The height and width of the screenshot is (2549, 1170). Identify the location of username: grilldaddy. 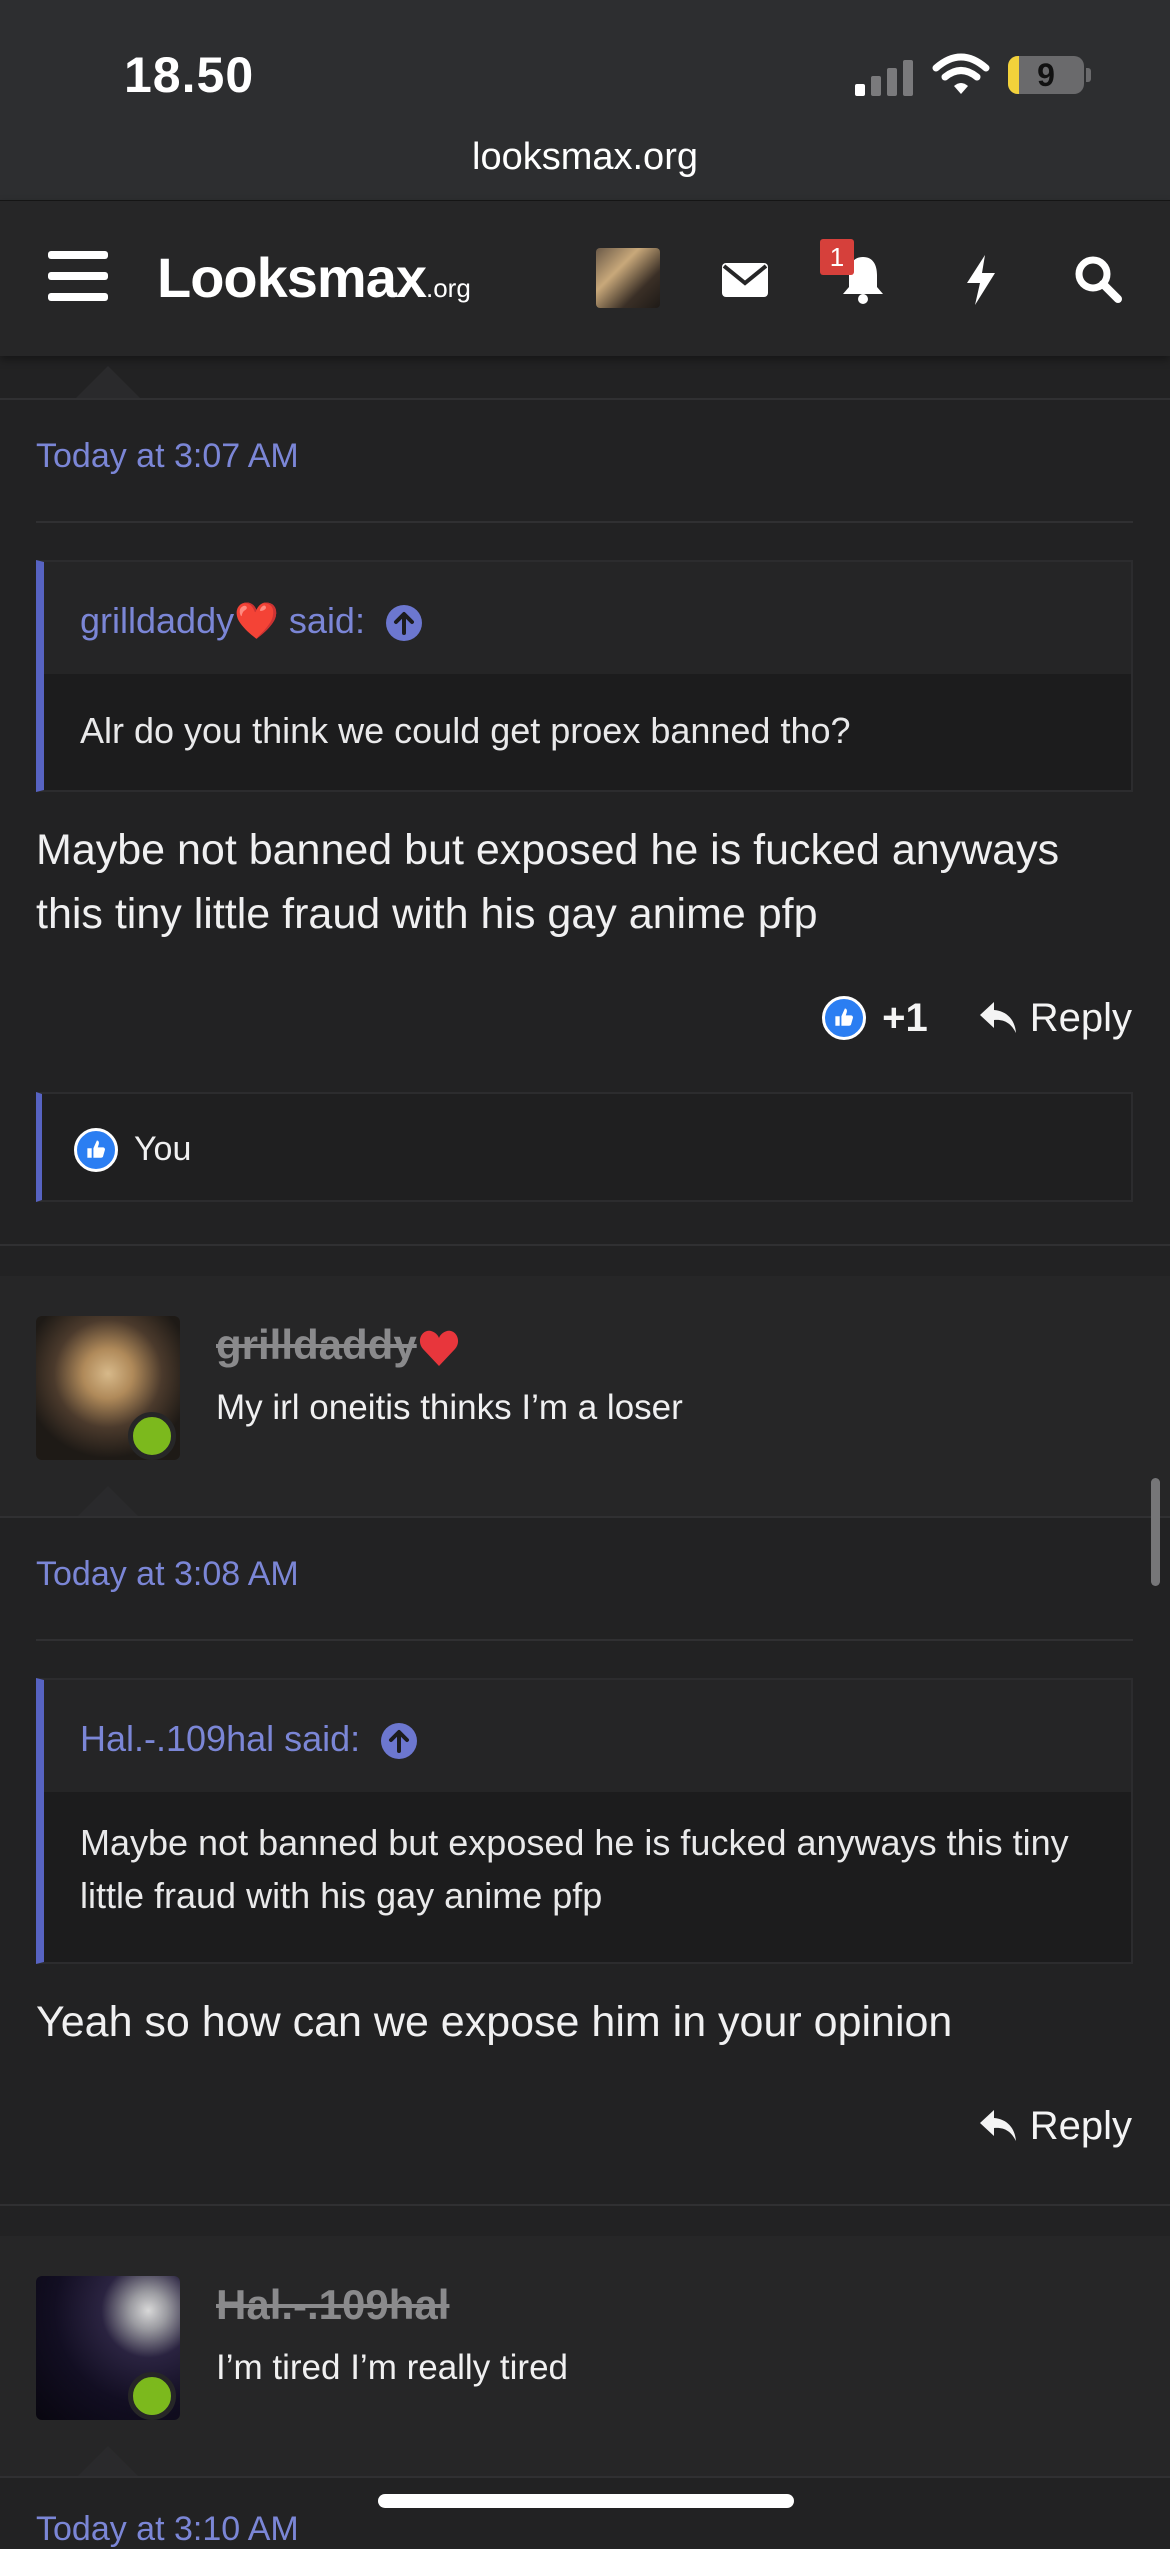
(338, 1345).